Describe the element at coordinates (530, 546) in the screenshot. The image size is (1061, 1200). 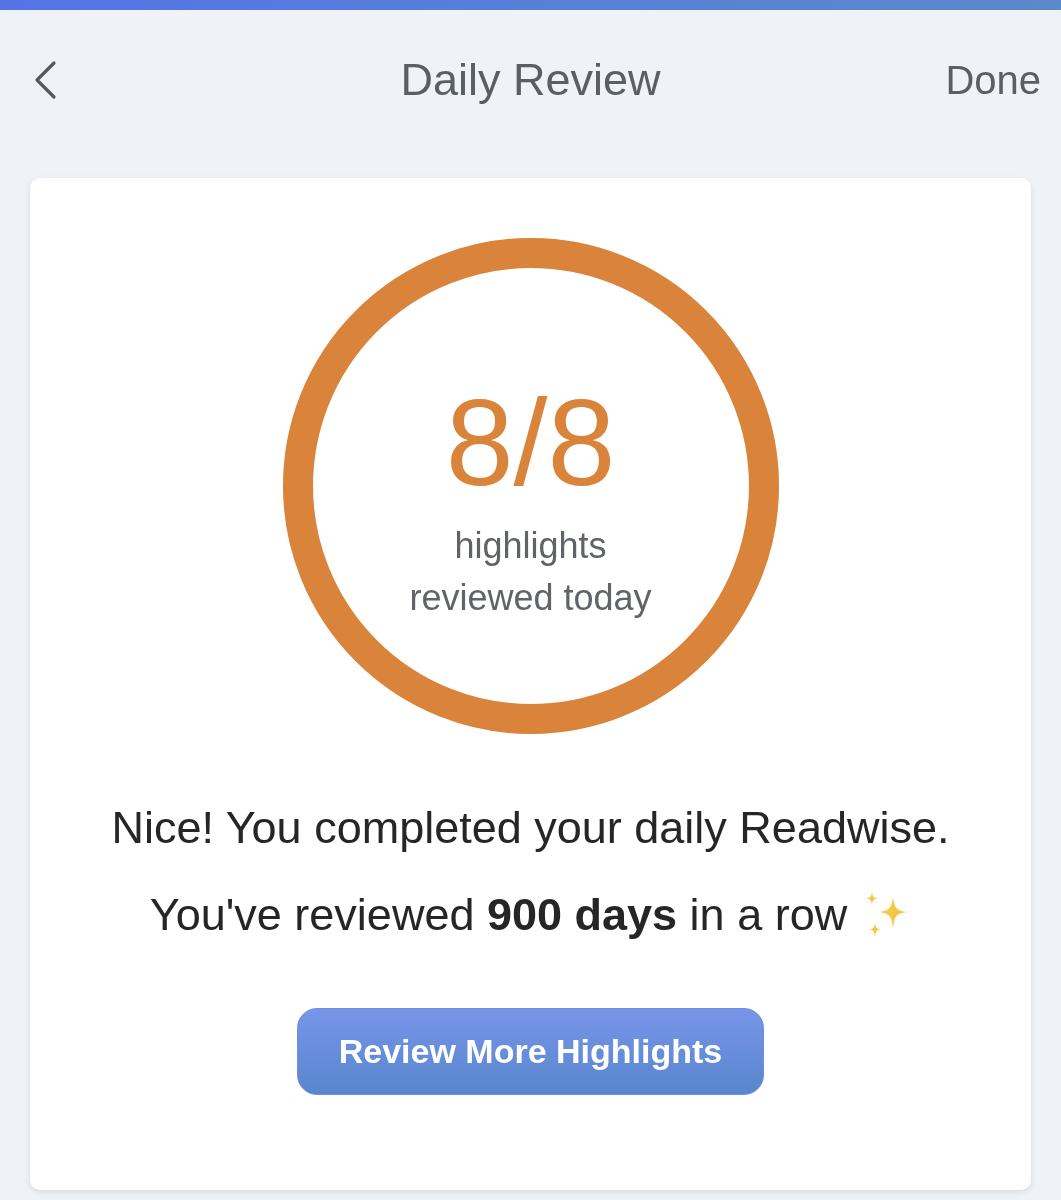
I see `progress-caption: highlights` at that location.